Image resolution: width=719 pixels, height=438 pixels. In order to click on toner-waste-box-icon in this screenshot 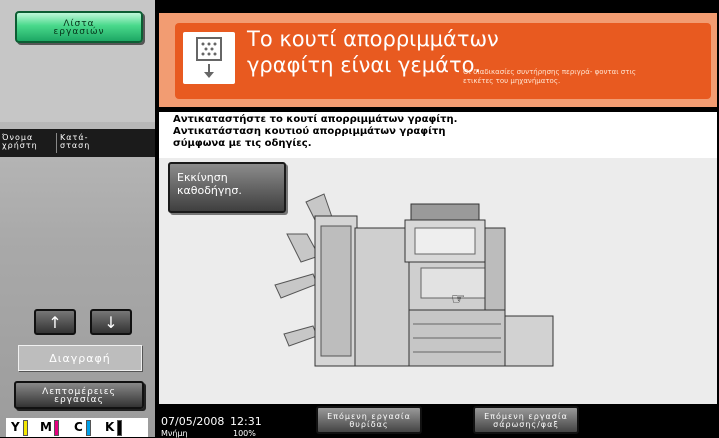, I will do `click(209, 58)`.